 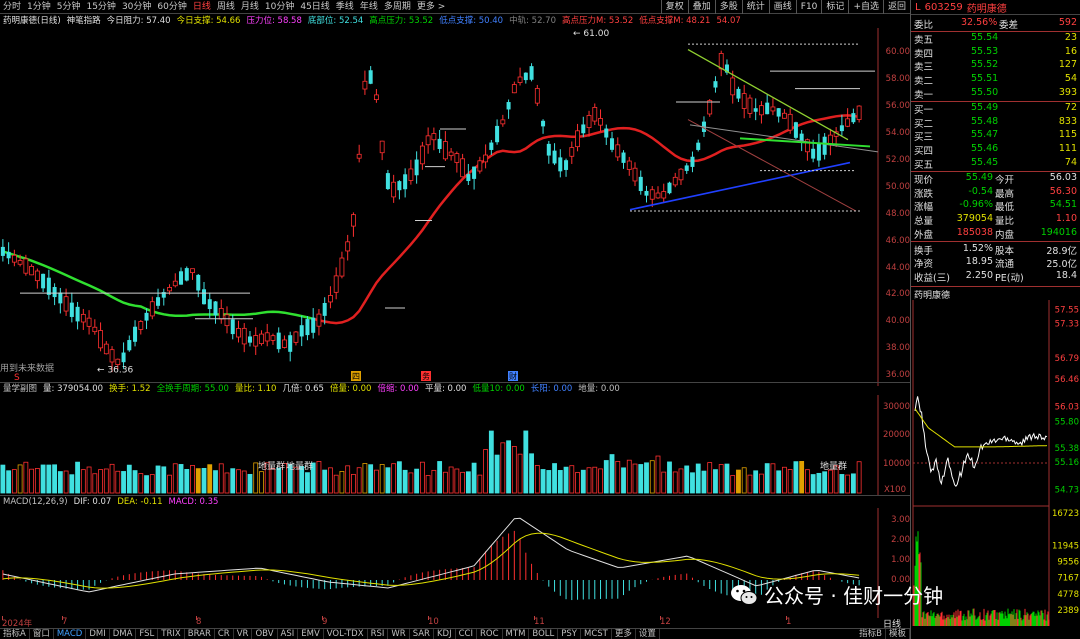 What do you see at coordinates (924, 222) in the screenshot?
I see `quote-label: 总量` at bounding box center [924, 222].